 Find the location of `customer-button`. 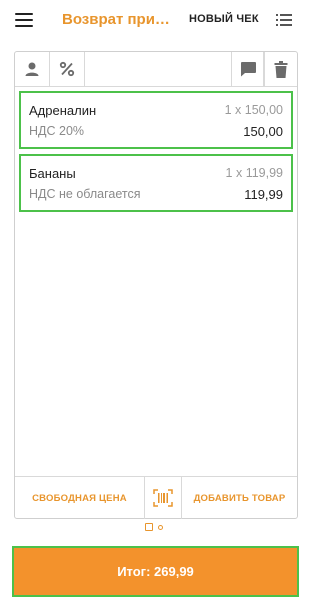

customer-button is located at coordinates (32, 69).